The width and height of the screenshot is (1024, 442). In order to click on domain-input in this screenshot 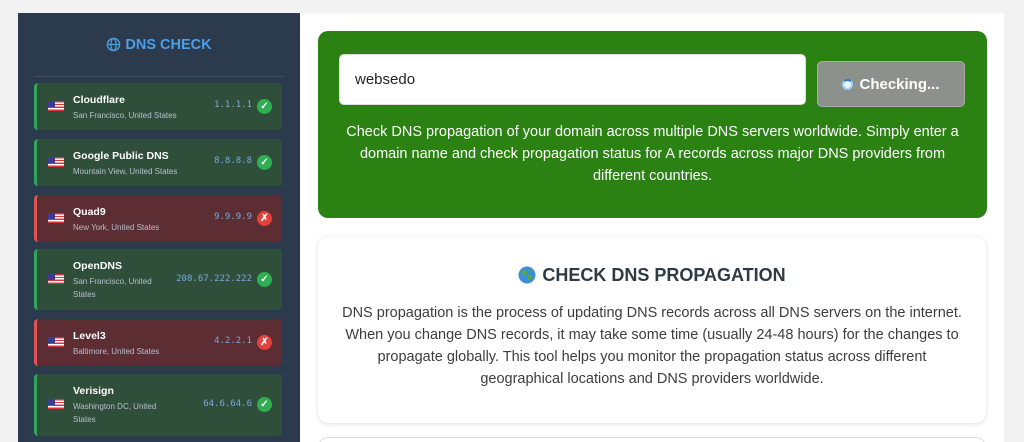, I will do `click(572, 79)`.